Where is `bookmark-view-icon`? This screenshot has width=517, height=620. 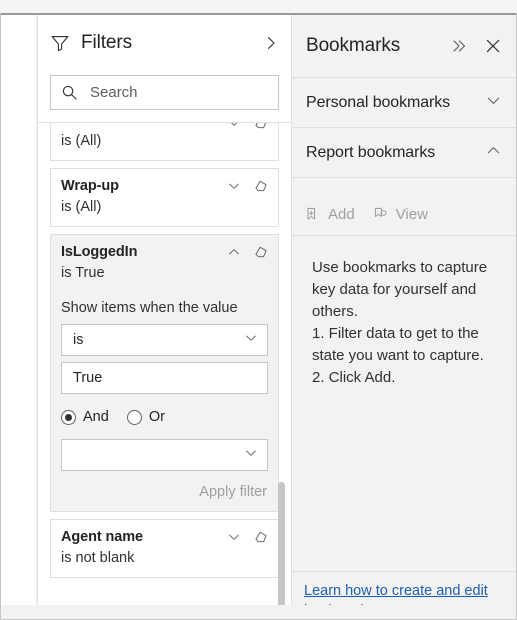 bookmark-view-icon is located at coordinates (380, 212).